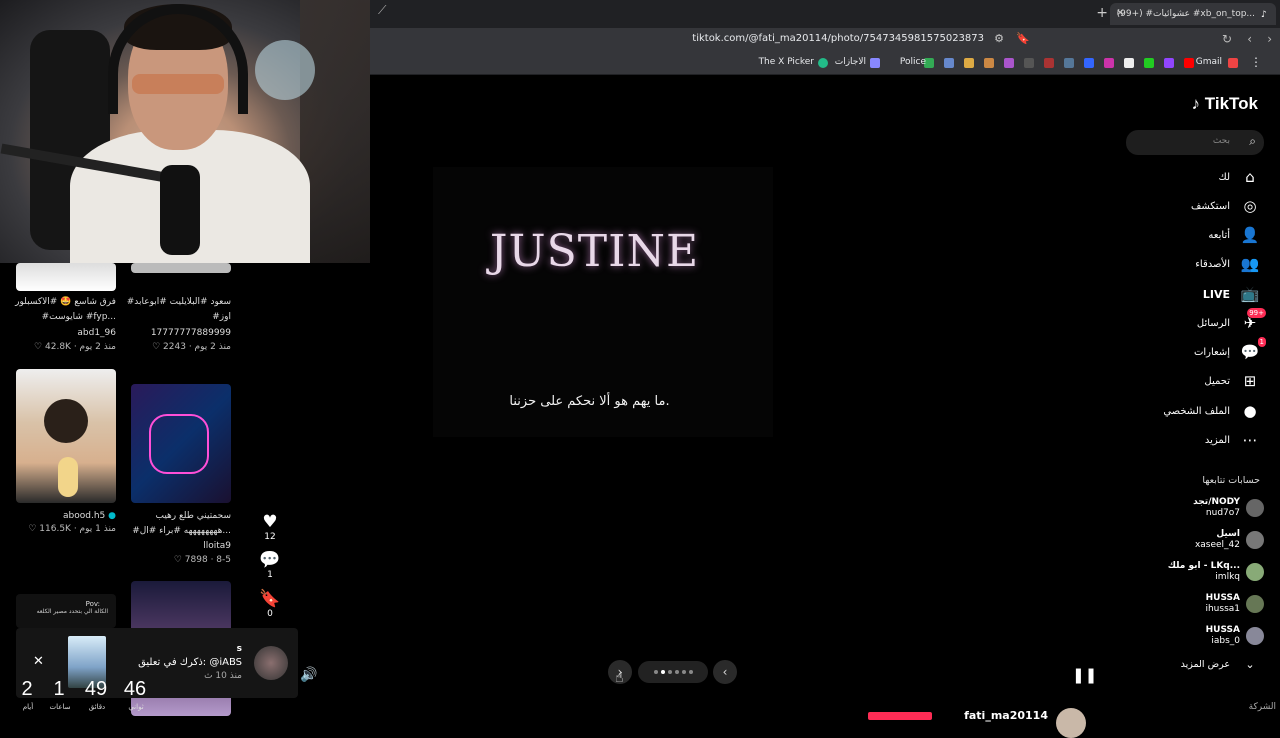 Image resolution: width=1280 pixels, height=738 pixels. I want to click on inbox-icon: 💬 1, so click(1253, 349).